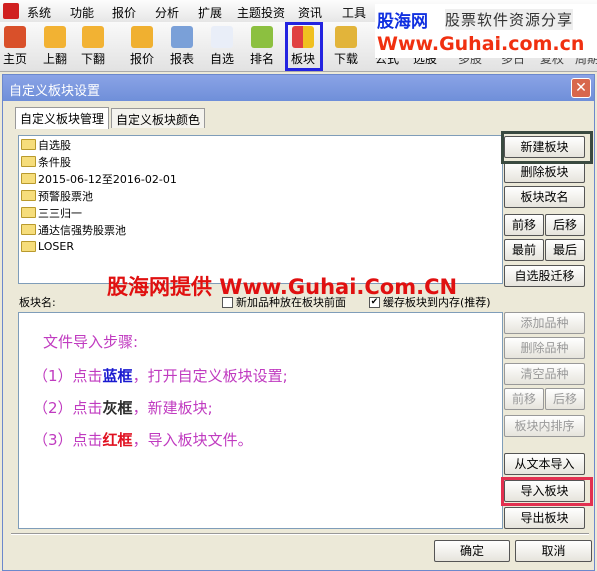  I want to click on toolbar-button-2: 下翻, so click(93, 45).